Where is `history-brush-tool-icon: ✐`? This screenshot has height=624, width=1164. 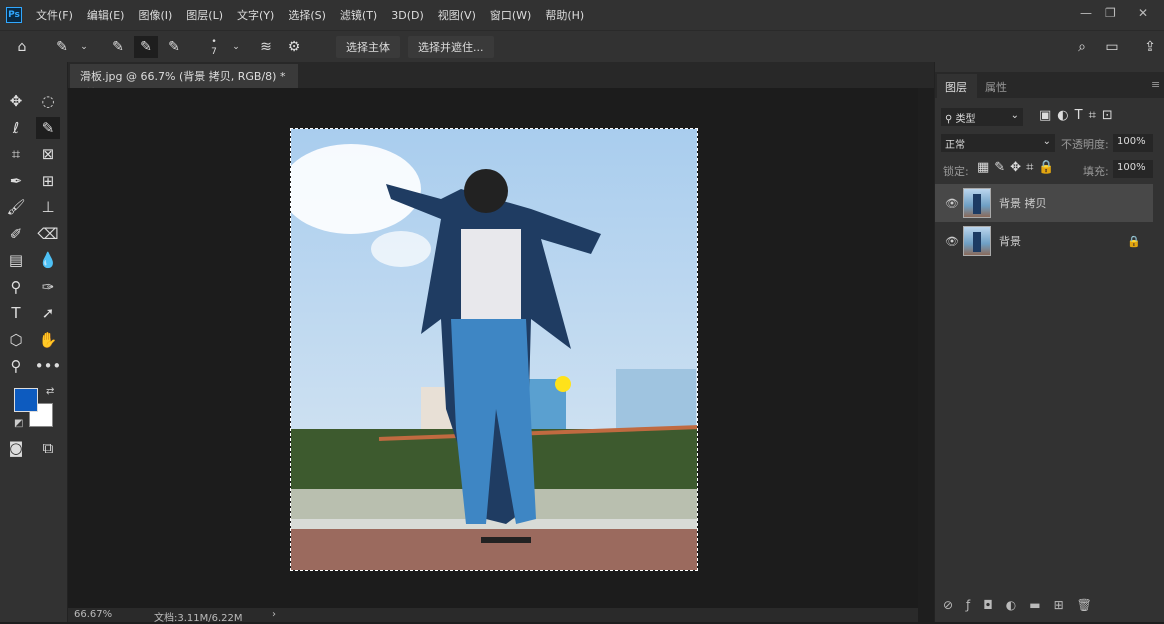 history-brush-tool-icon: ✐ is located at coordinates (16, 234).